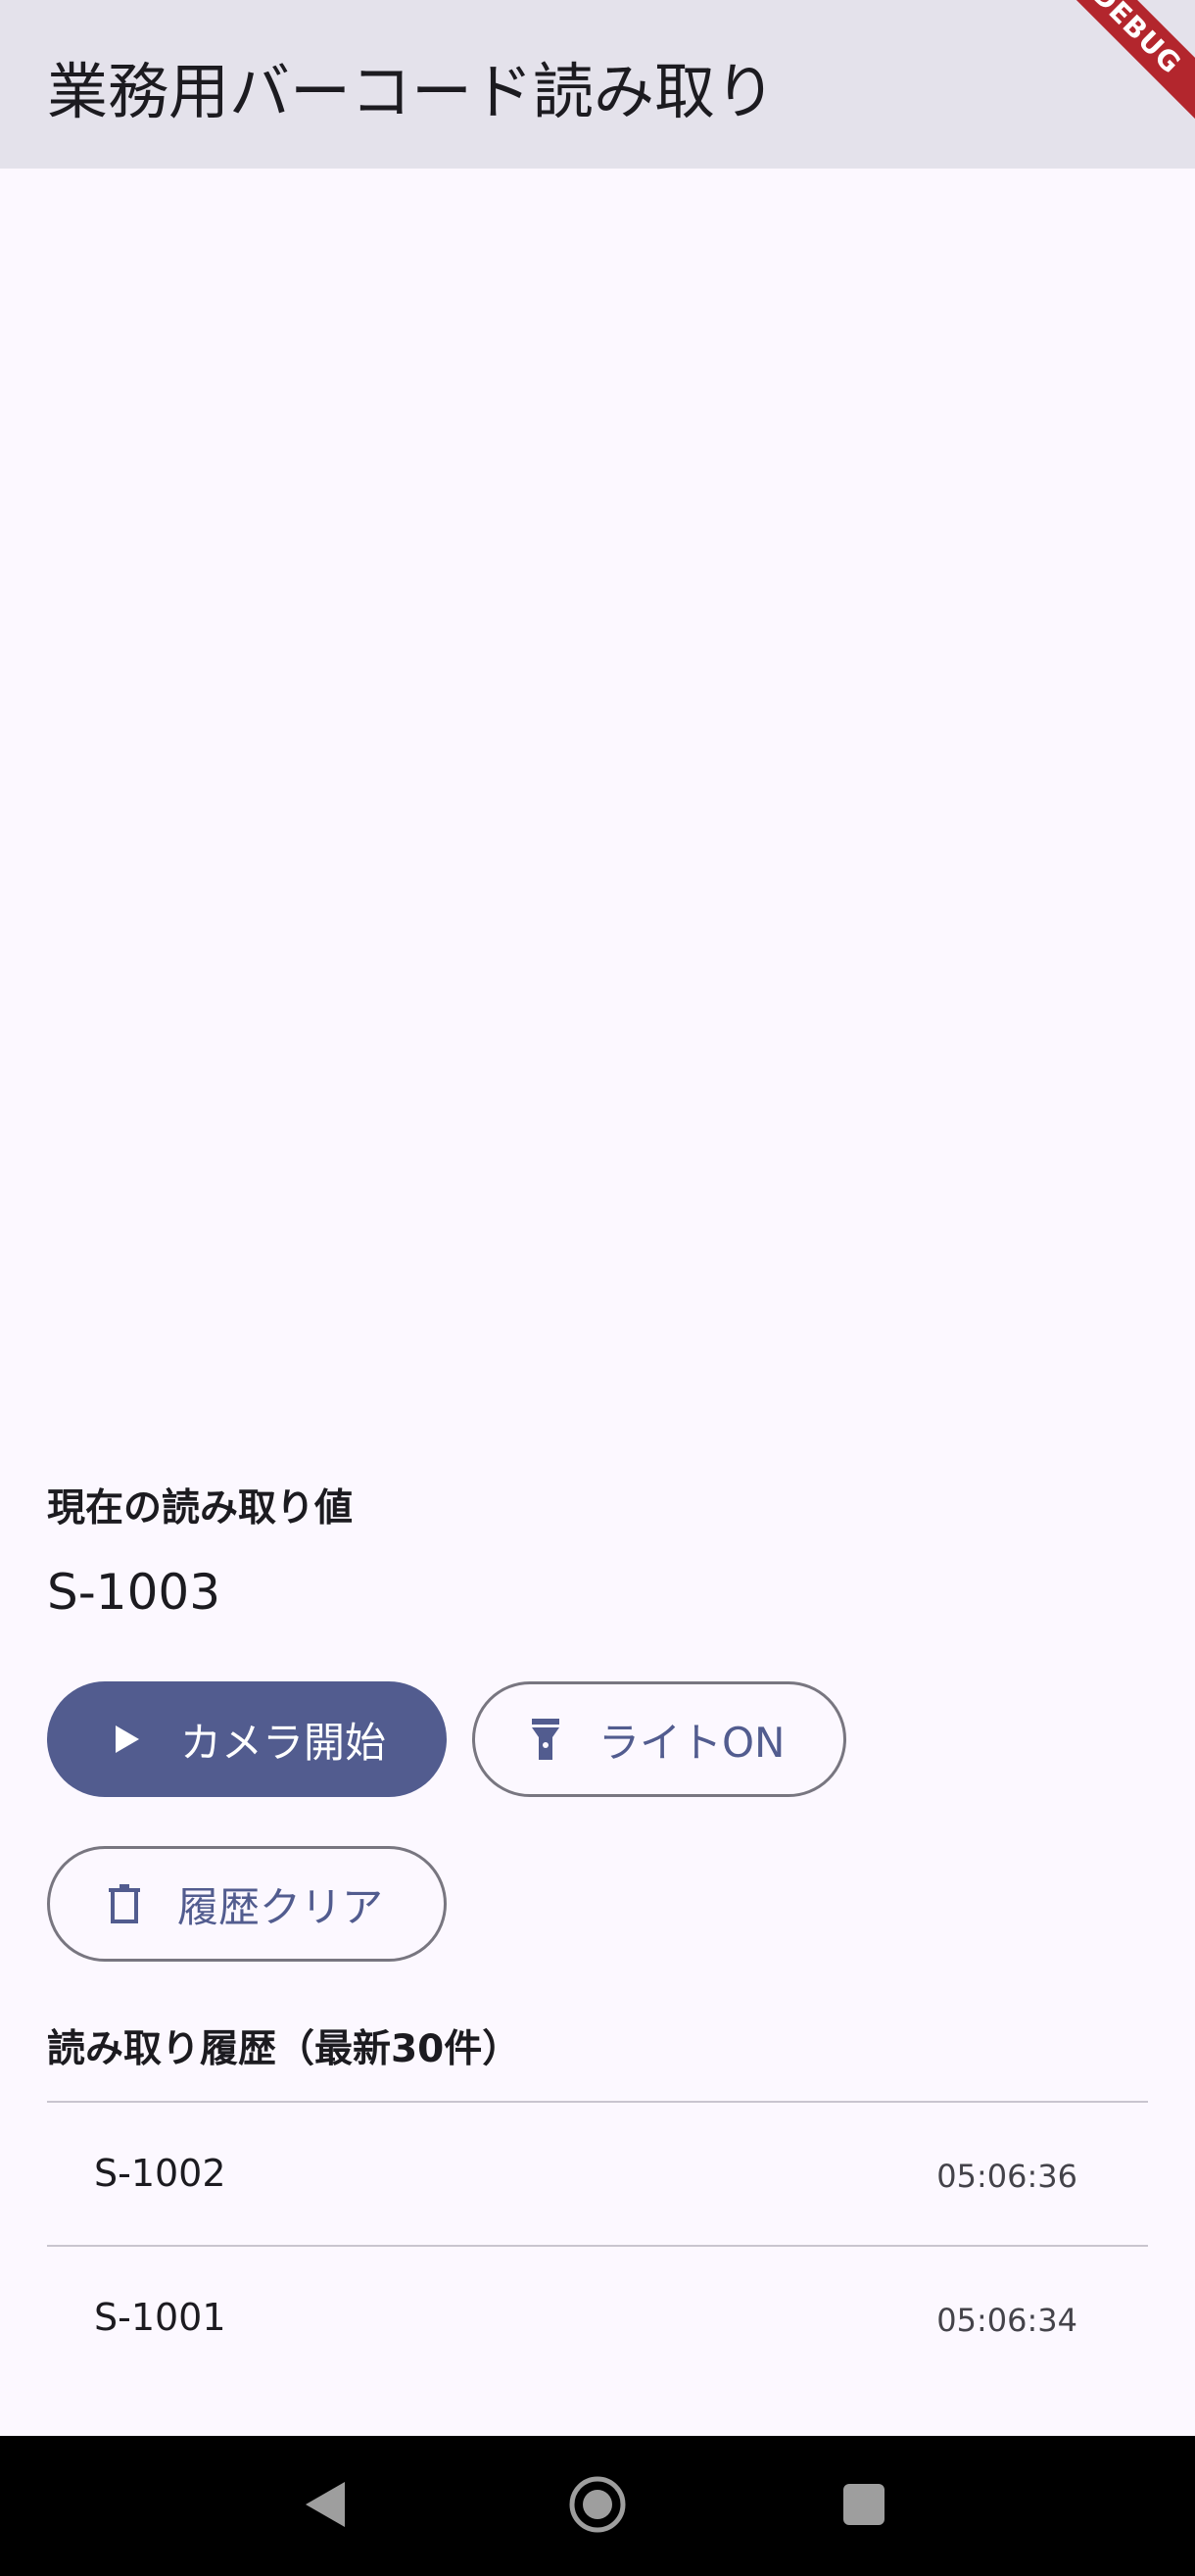  Describe the element at coordinates (201, 1508) in the screenshot. I see `current-value-label: 現在の読み取り値` at that location.